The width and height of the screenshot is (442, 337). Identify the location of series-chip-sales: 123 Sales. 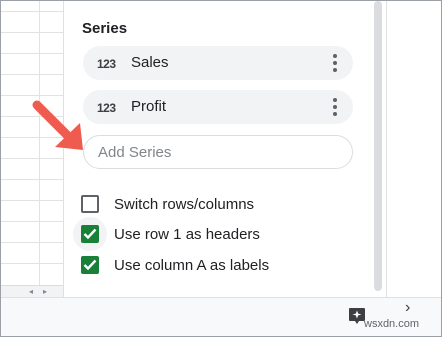
(218, 63).